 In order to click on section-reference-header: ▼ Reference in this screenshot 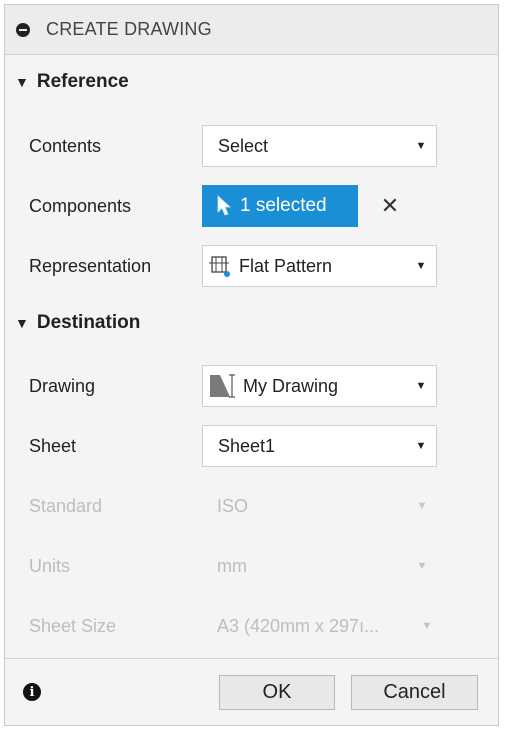, I will do `click(72, 82)`.